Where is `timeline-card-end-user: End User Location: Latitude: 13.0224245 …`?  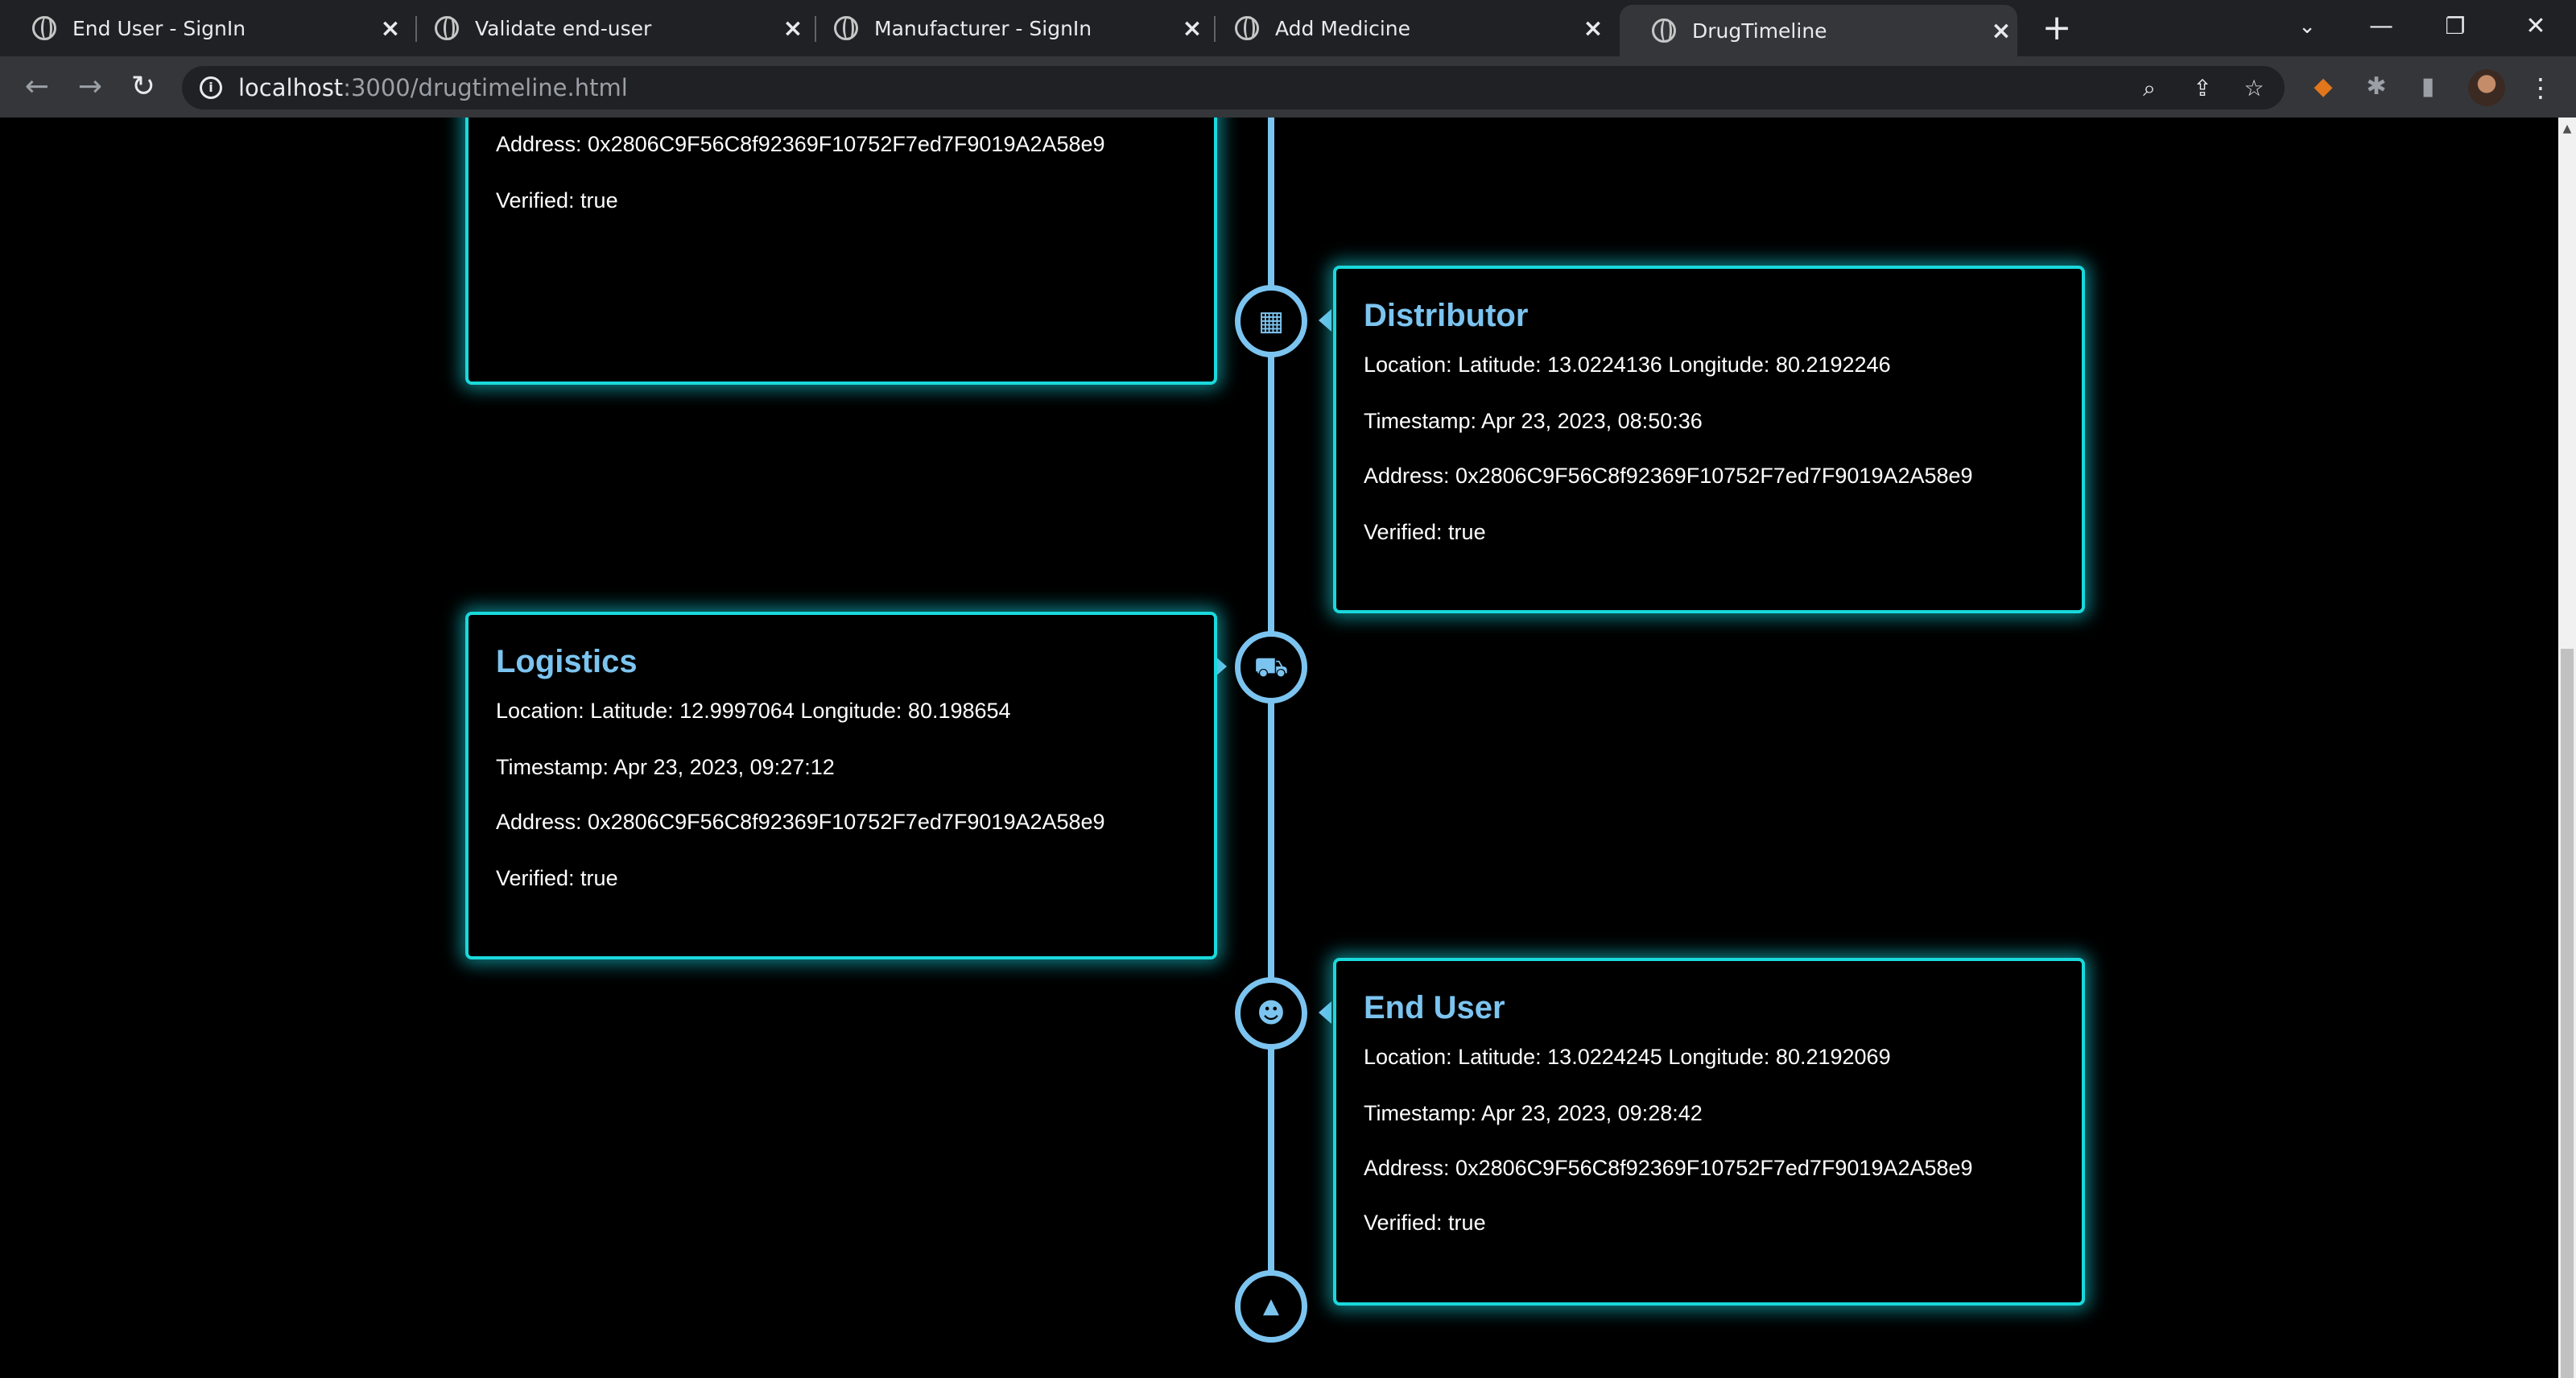 timeline-card-end-user: End User Location: Latitude: 13.0224245 … is located at coordinates (1709, 1132).